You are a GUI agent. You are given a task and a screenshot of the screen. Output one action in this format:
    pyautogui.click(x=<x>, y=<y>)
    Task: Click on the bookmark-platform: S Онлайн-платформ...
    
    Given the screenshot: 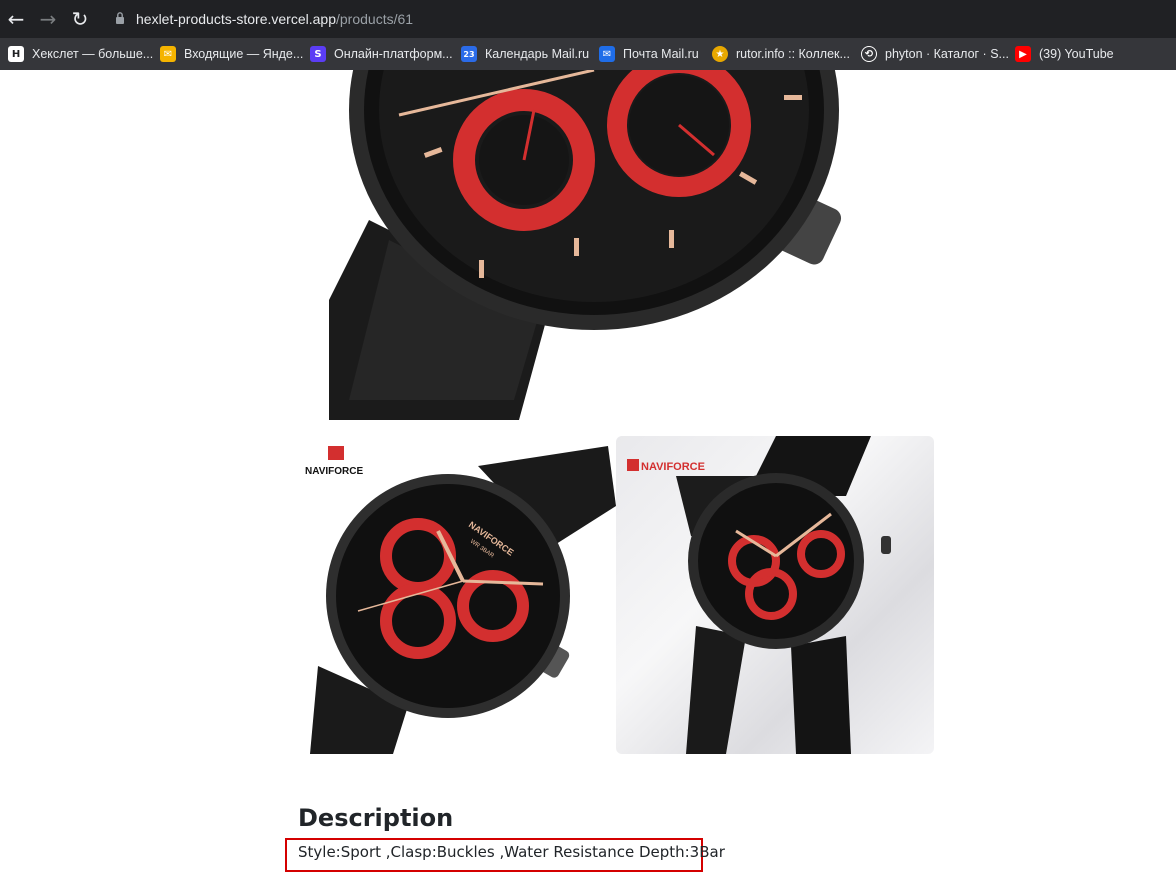 What is the action you would take?
    pyautogui.click(x=381, y=54)
    